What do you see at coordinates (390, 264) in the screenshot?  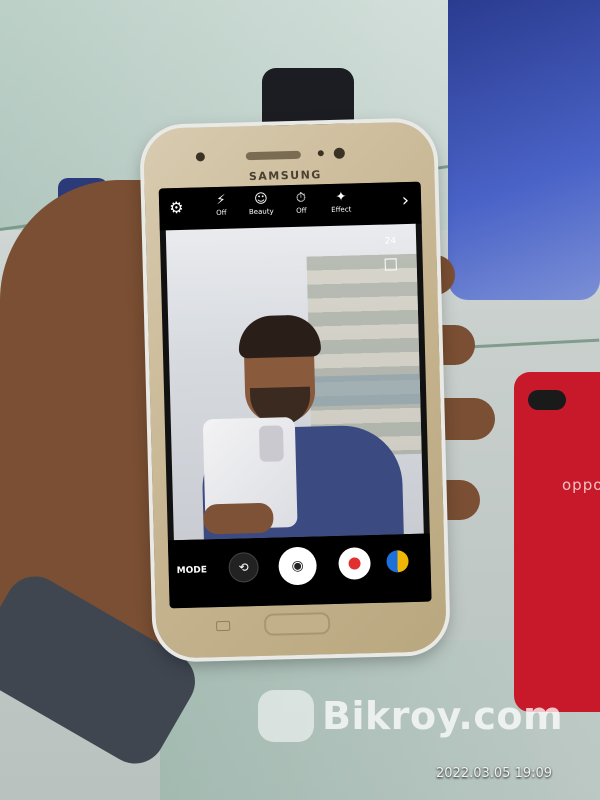 I see `gallery-icon` at bounding box center [390, 264].